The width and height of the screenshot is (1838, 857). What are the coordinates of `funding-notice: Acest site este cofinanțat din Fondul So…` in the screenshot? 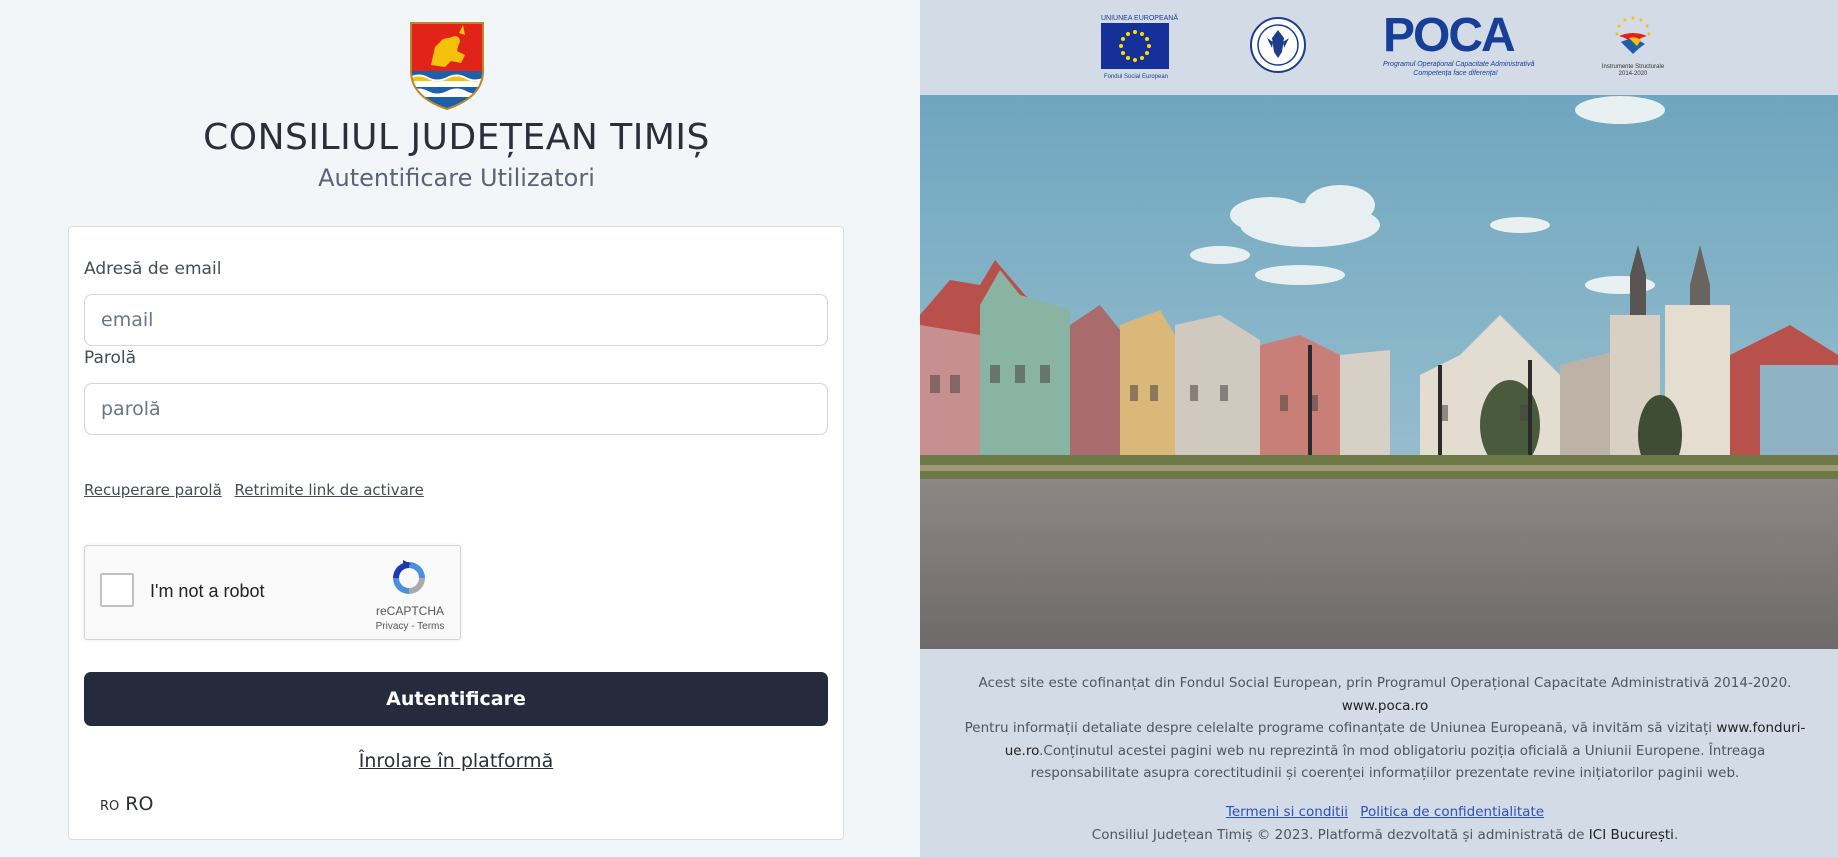 It's located at (1385, 728).